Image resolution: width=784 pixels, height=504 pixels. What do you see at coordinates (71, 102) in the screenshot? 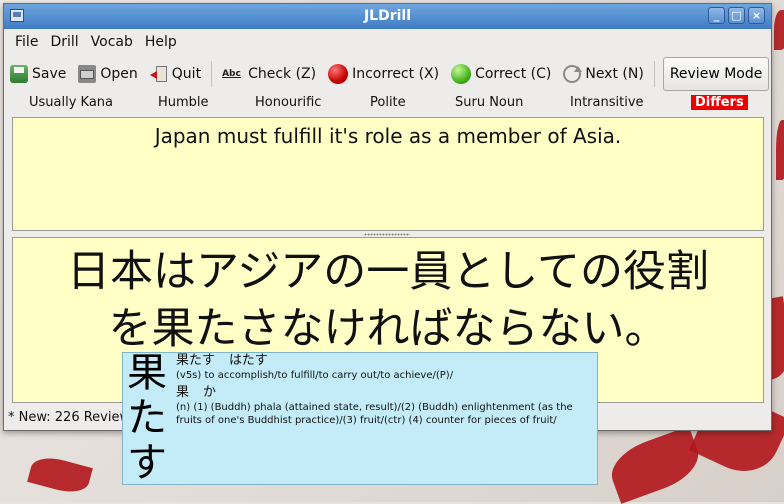
I see `tag-usually-kana: Usually Kana` at bounding box center [71, 102].